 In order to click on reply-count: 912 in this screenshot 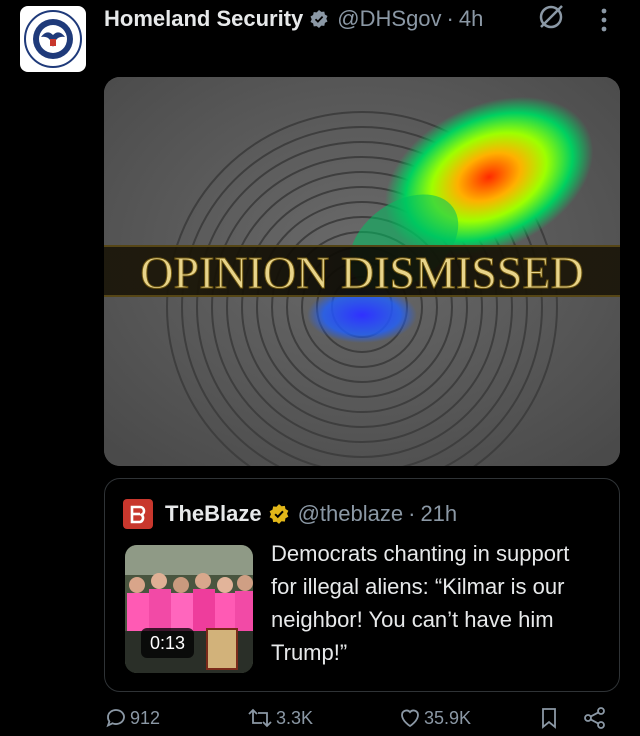, I will do `click(145, 717)`.